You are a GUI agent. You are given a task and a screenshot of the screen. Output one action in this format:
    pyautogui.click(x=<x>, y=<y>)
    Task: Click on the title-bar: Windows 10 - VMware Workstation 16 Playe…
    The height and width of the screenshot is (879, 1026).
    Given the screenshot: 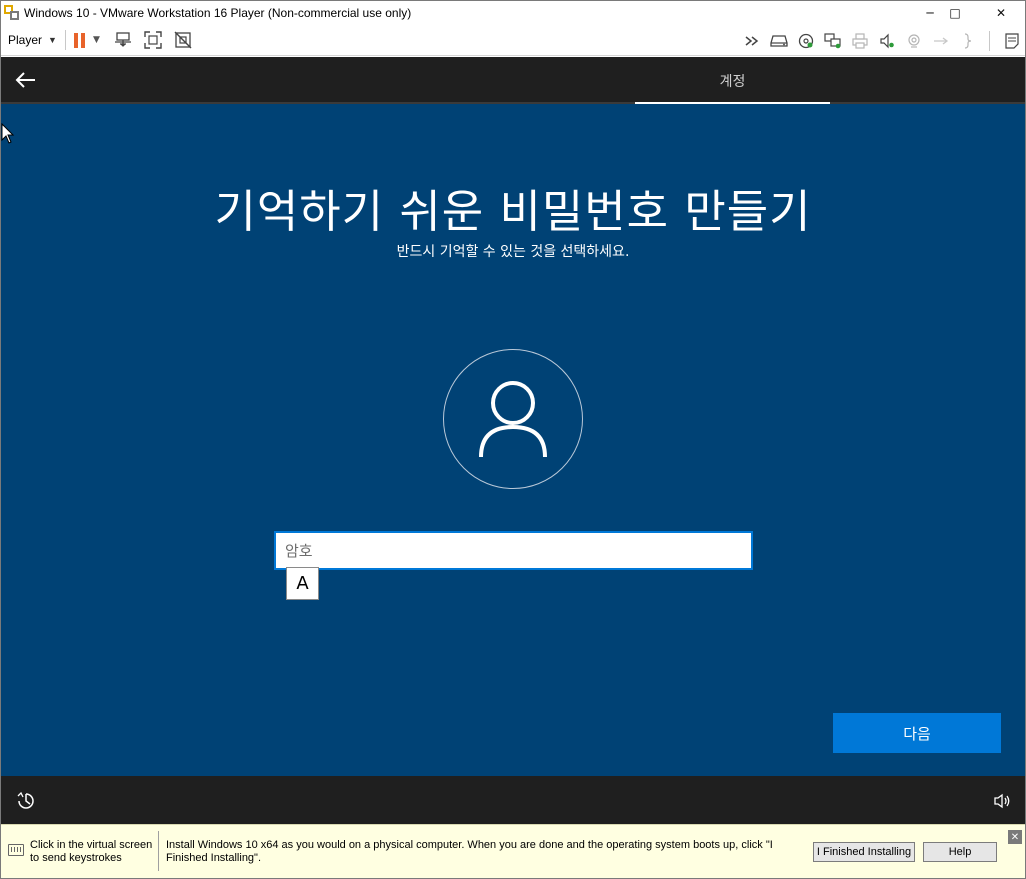 What is the action you would take?
    pyautogui.click(x=513, y=13)
    